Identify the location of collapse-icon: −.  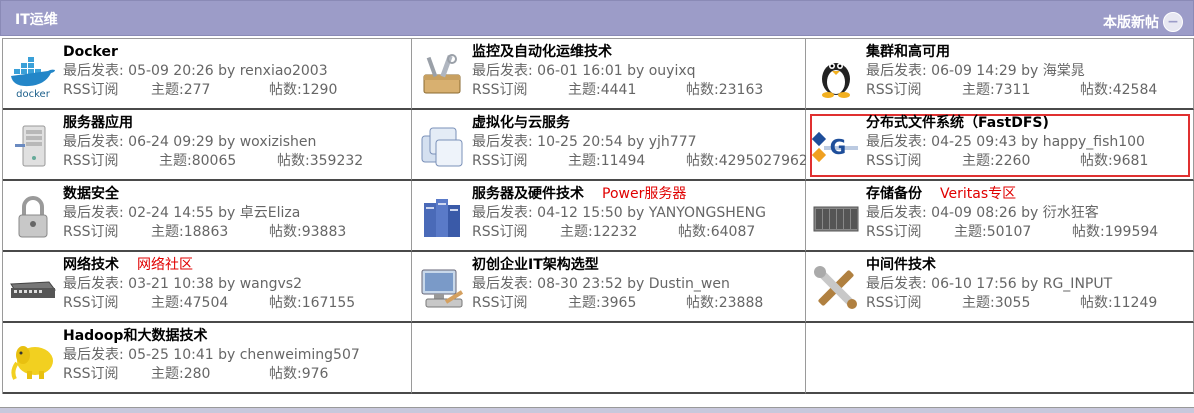
(1173, 22).